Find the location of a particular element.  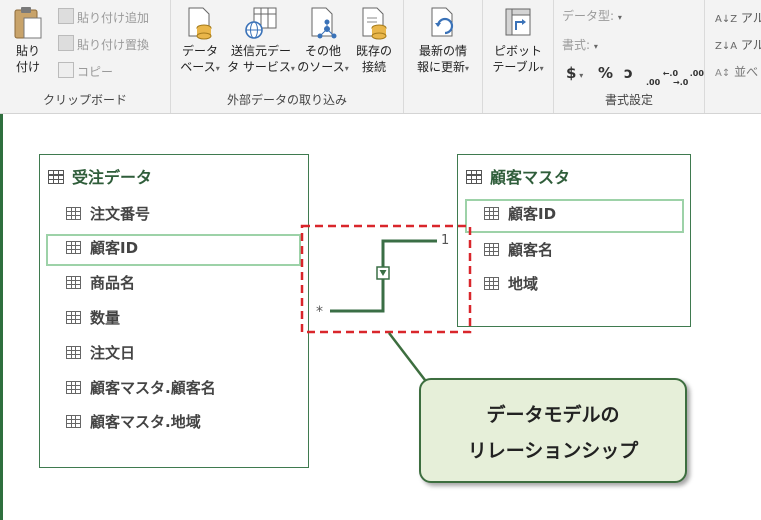

percent-button: % is located at coordinates (605, 73).